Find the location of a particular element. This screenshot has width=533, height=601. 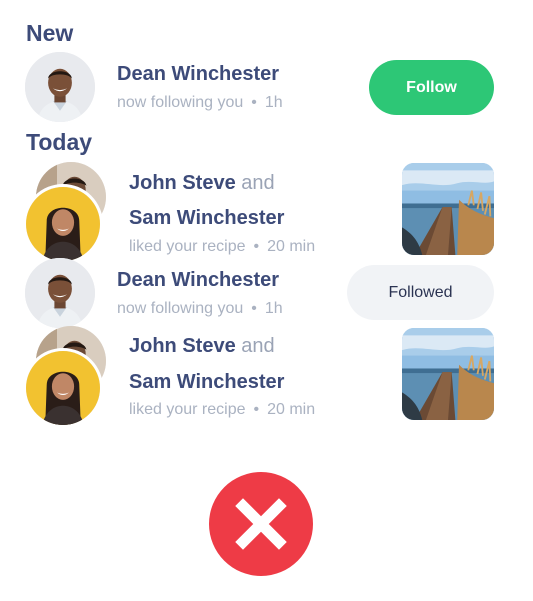

section-heading-new: New is located at coordinates (50, 33).